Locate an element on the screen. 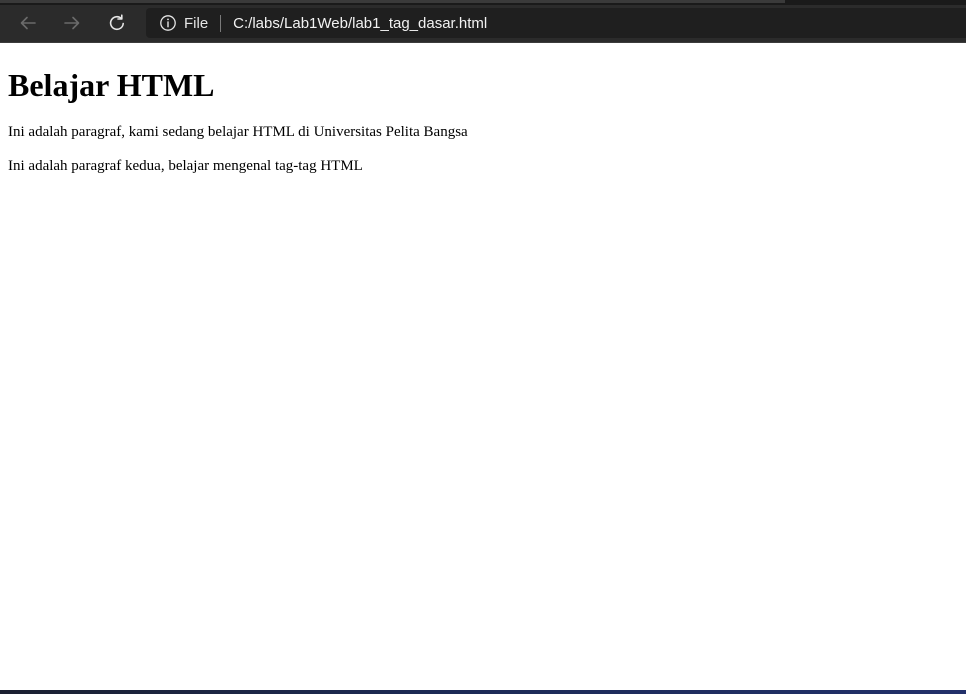 Image resolution: width=966 pixels, height=694 pixels. browser-toolbar: File C:/labs/Lab1Web/lab1_tag_dasar.html is located at coordinates (483, 24).